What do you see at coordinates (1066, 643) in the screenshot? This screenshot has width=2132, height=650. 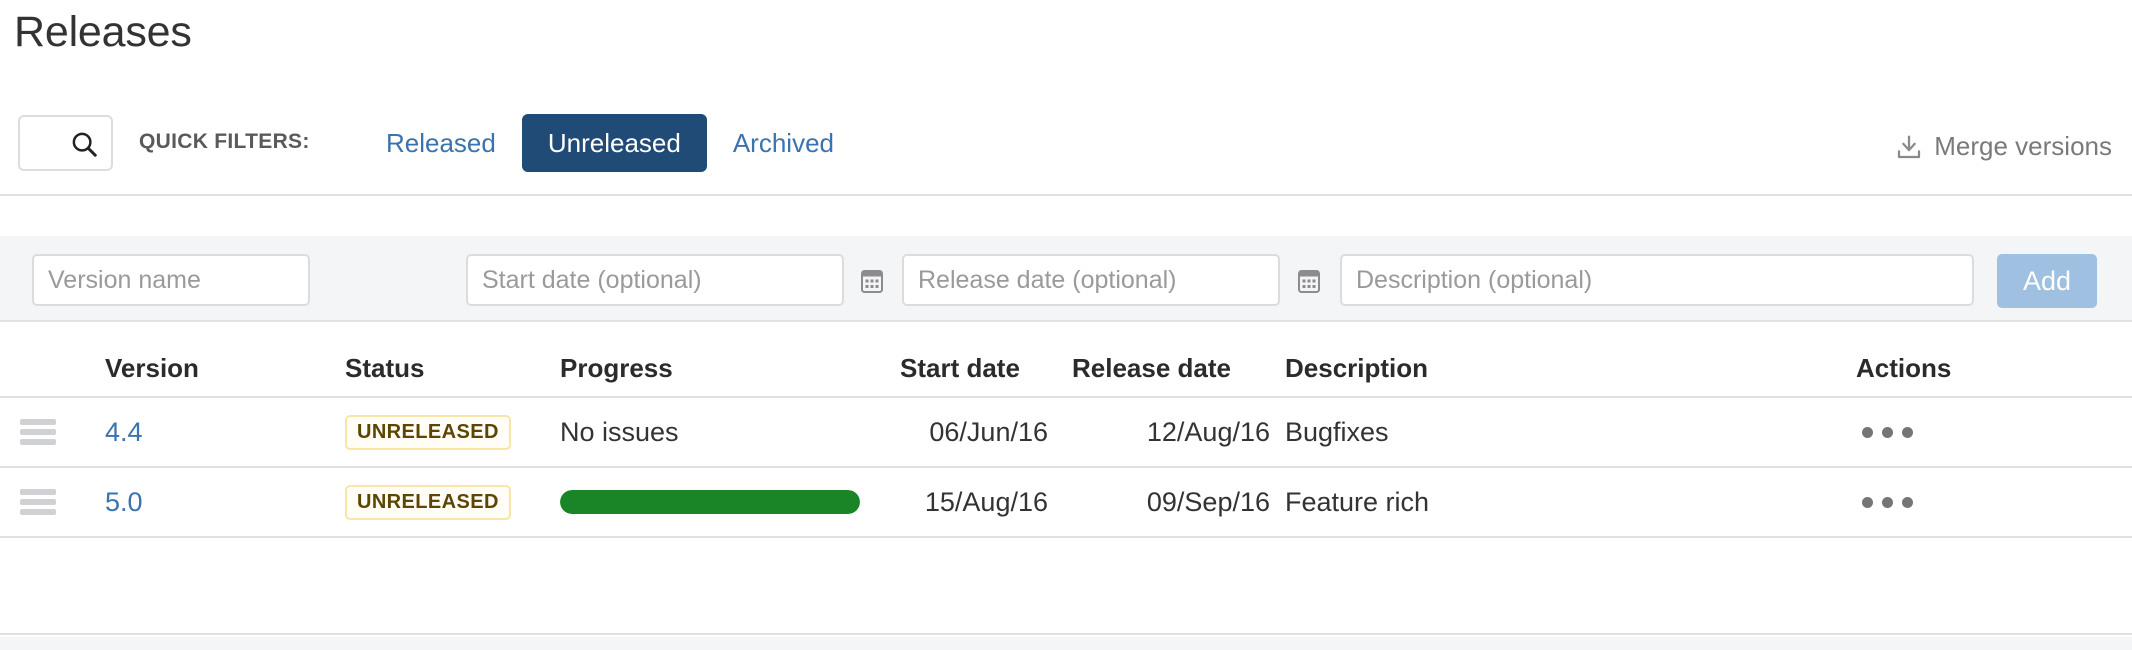 I see `page-footer` at bounding box center [1066, 643].